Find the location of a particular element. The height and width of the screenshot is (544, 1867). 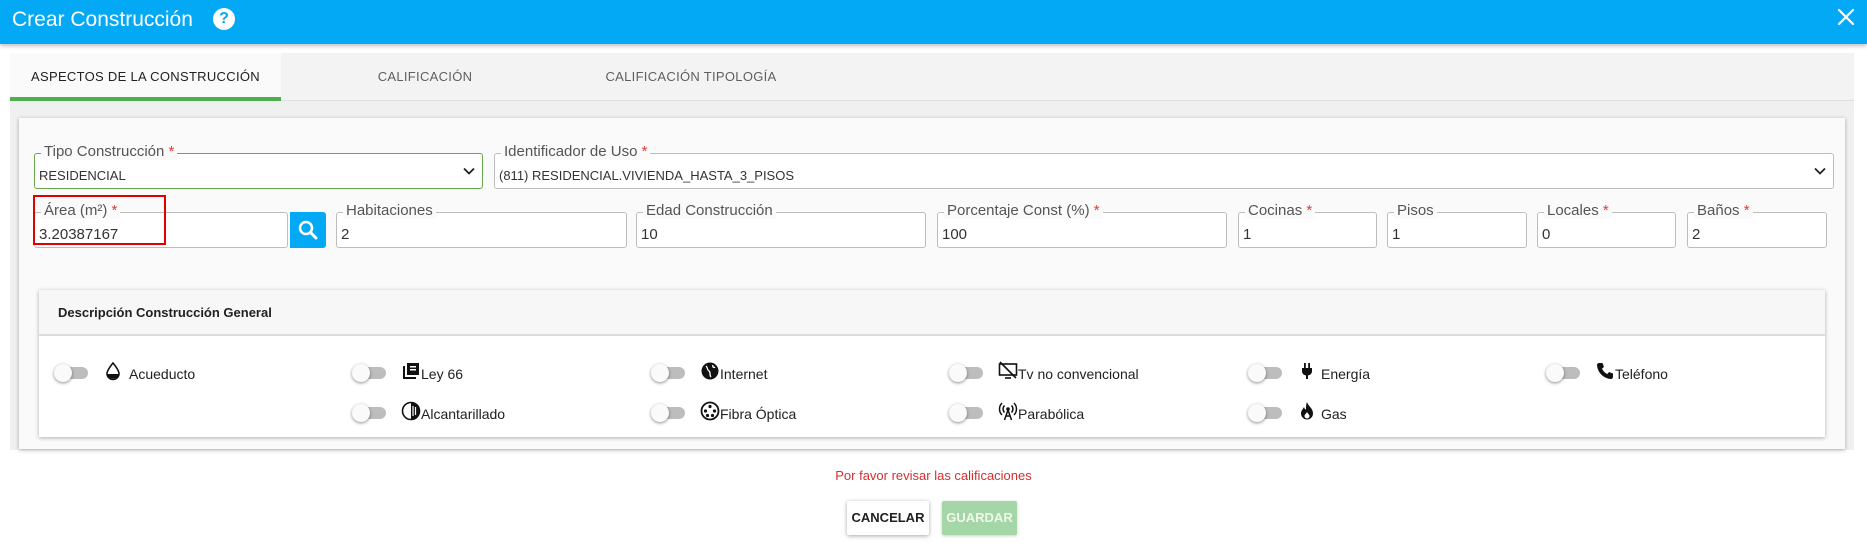

tab-calificacion-tipologia: CALIFICACIÓN TIPOLOGÍA is located at coordinates (691, 77).